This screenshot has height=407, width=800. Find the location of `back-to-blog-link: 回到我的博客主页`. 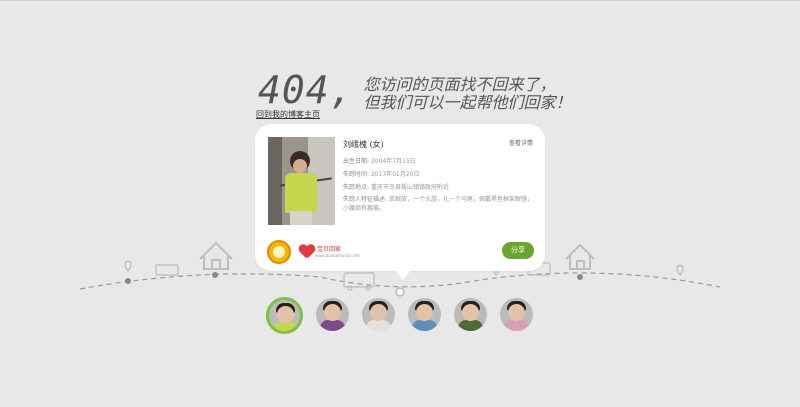

back-to-blog-link: 回到我的博客主页 is located at coordinates (288, 114).